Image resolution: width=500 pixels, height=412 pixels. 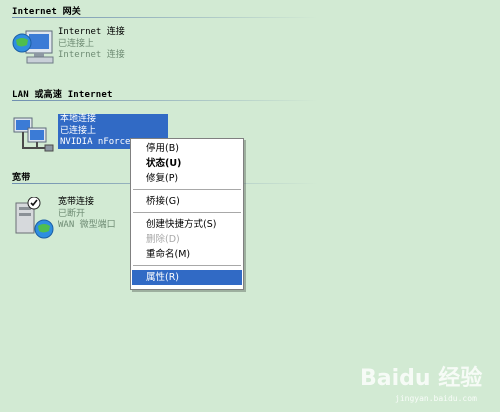 I want to click on network-computers-icon, so click(x=33, y=135).